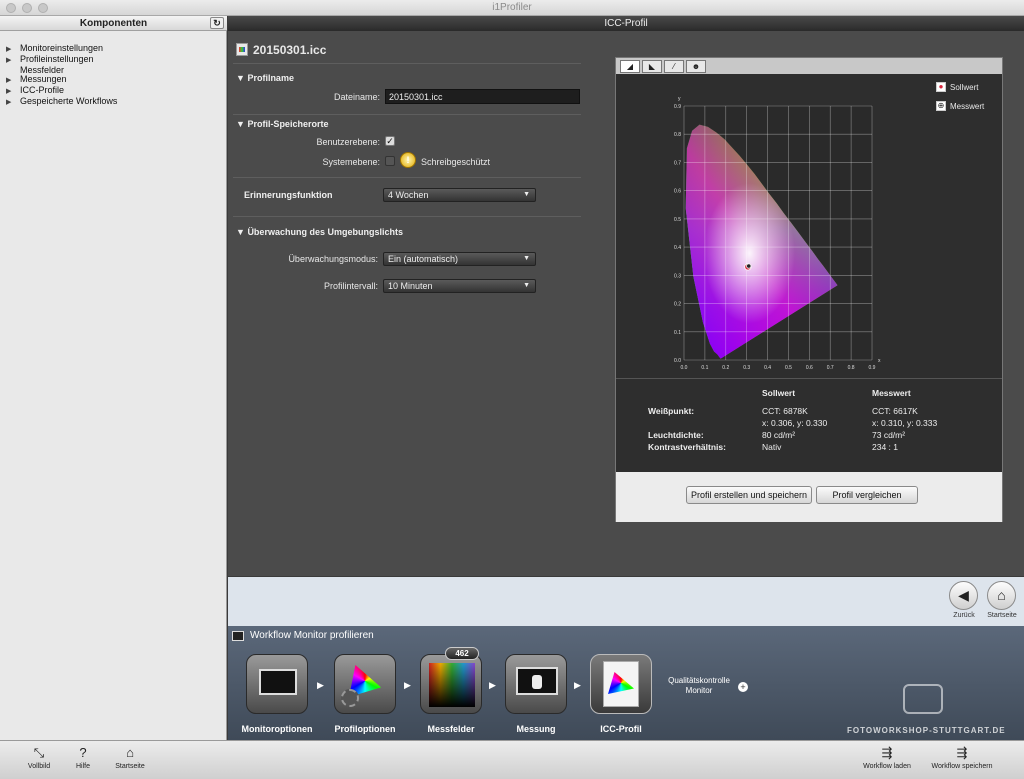  What do you see at coordinates (282, 124) in the screenshot?
I see `section-speicherorte: ▼ Profil-Speicherorte` at bounding box center [282, 124].